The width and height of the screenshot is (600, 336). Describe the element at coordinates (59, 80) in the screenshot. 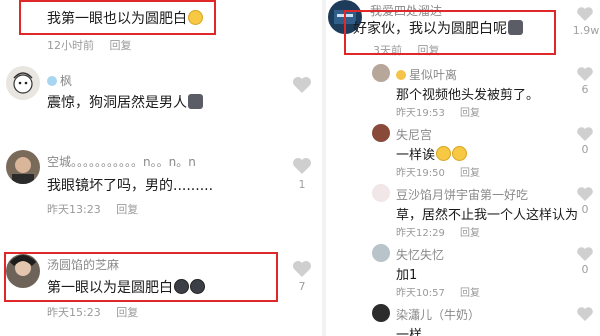

I see `comment-username: 枫` at that location.